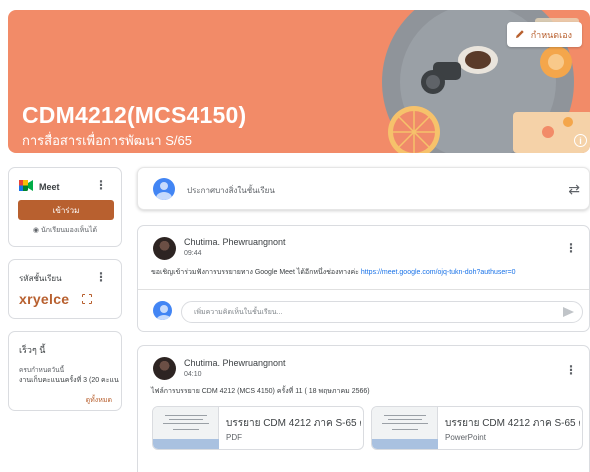 This screenshot has height=472, width=590. Describe the element at coordinates (520, 35) in the screenshot. I see `pencil-icon` at that location.